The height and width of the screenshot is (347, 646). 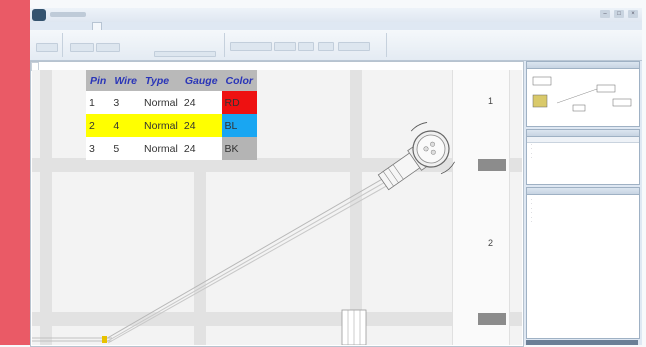 I want to click on wire-end-marker, so click(x=104, y=339).